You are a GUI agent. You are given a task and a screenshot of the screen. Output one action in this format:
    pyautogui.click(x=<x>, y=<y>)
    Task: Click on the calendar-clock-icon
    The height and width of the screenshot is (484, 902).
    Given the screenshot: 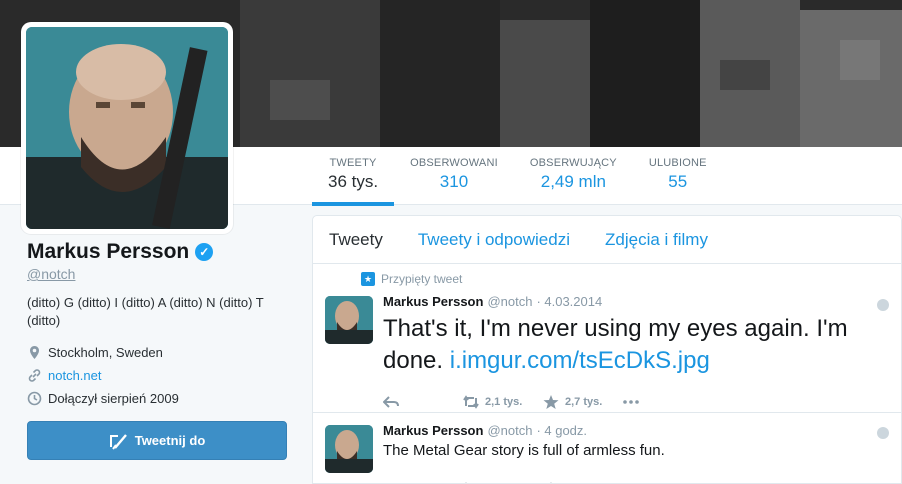 What is the action you would take?
    pyautogui.click(x=34, y=398)
    